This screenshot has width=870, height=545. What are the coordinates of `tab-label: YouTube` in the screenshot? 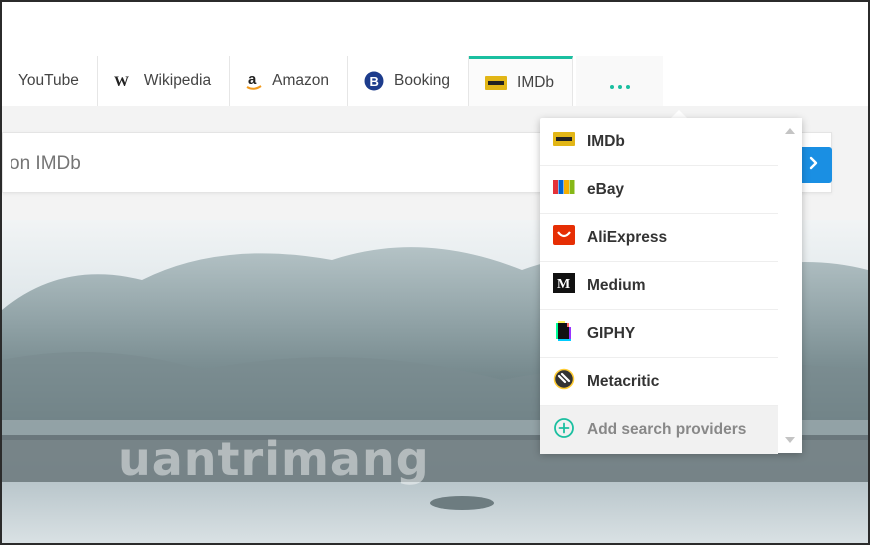 It's located at (48, 80).